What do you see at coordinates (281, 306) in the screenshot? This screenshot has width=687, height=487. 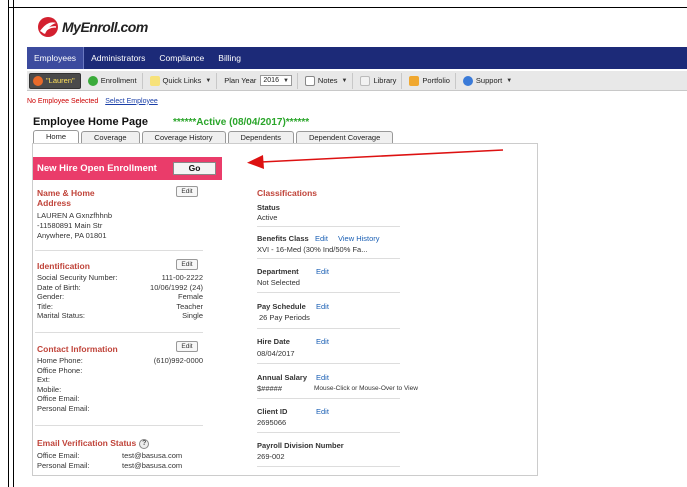 I see `pay-schedule-label: Pay Schedule` at bounding box center [281, 306].